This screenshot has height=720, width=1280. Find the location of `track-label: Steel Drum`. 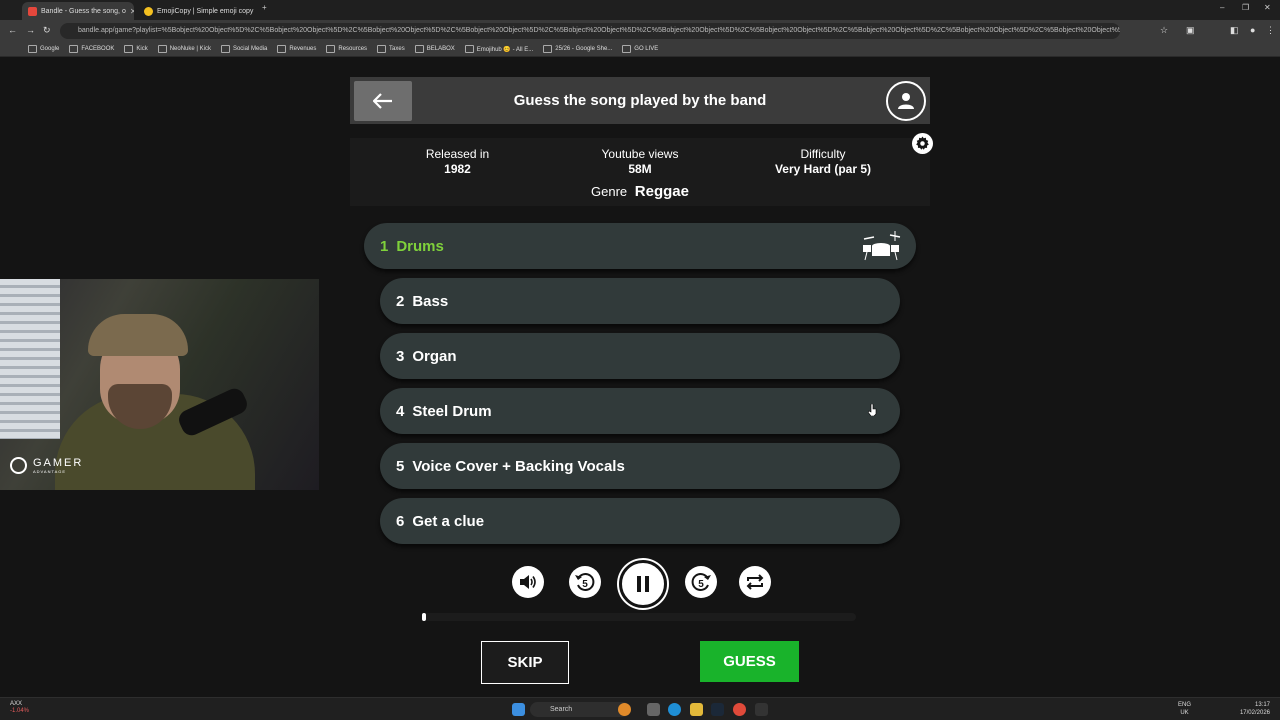

track-label: Steel Drum is located at coordinates (452, 411).